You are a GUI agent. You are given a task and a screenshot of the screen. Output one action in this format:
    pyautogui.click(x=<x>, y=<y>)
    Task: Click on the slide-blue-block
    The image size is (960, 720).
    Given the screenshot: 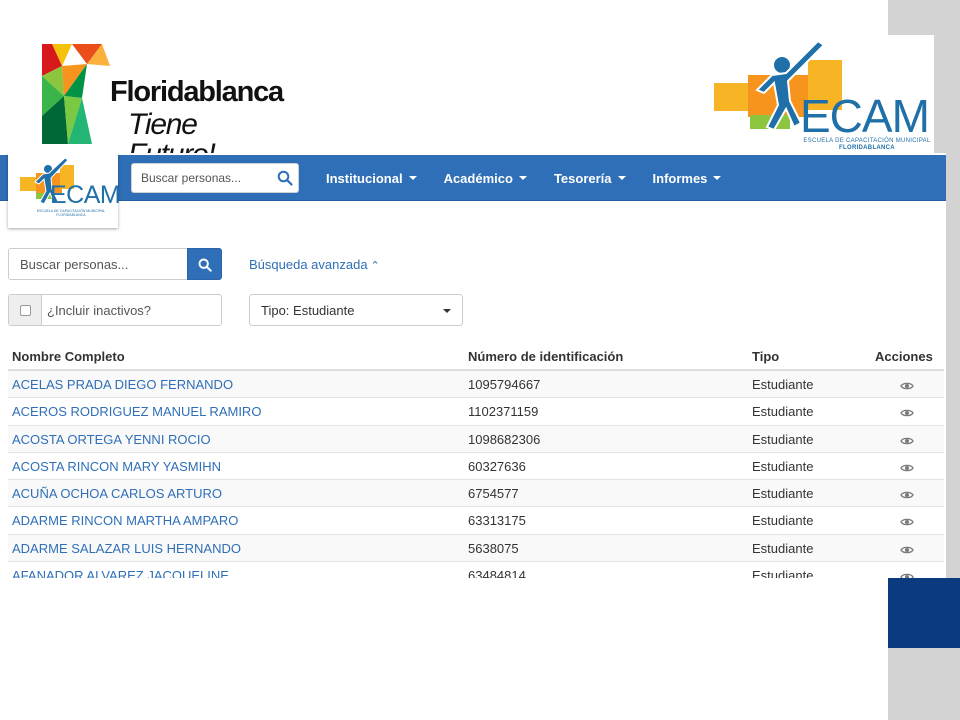 What is the action you would take?
    pyautogui.click(x=924, y=613)
    